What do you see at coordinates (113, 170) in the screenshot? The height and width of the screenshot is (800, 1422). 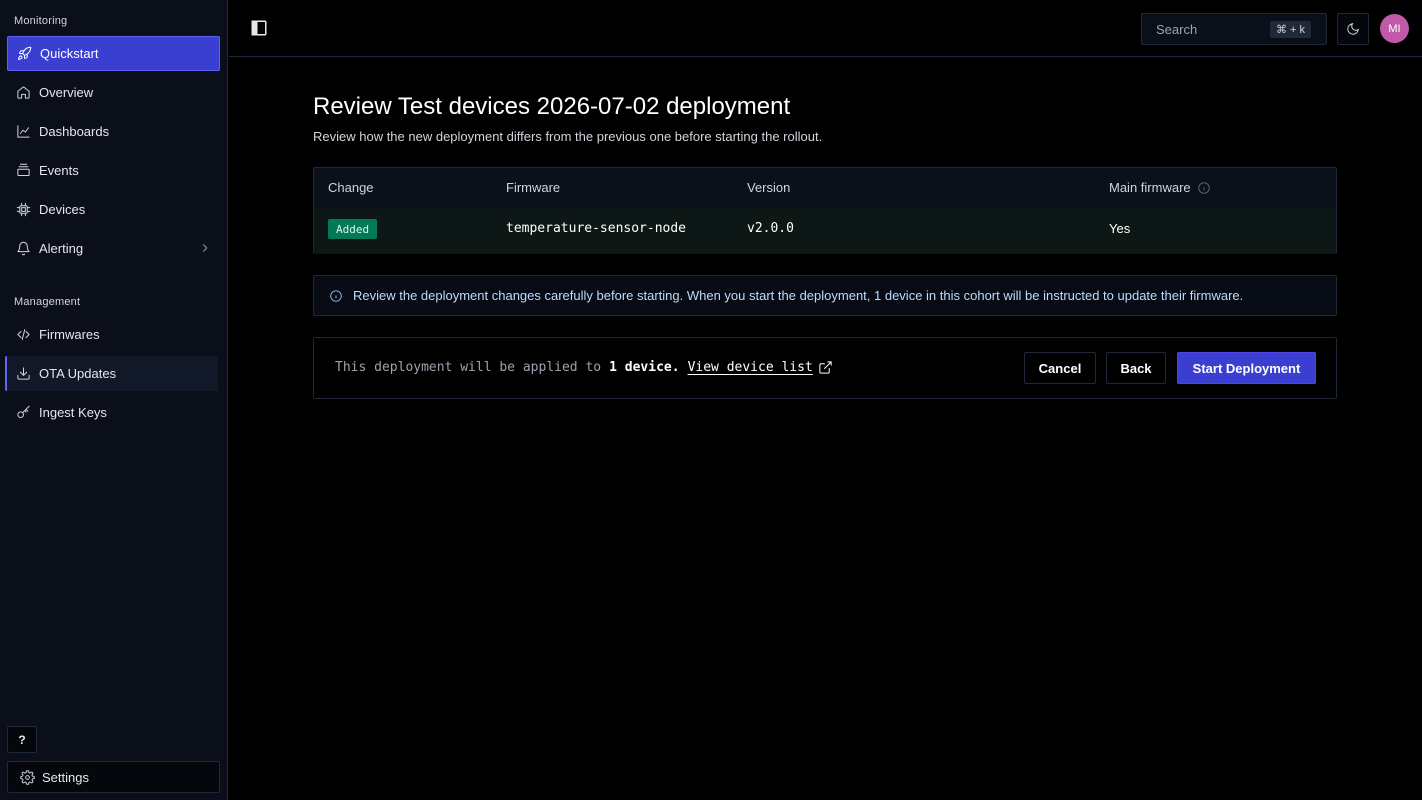 I see `sidebar-item-events: Events` at bounding box center [113, 170].